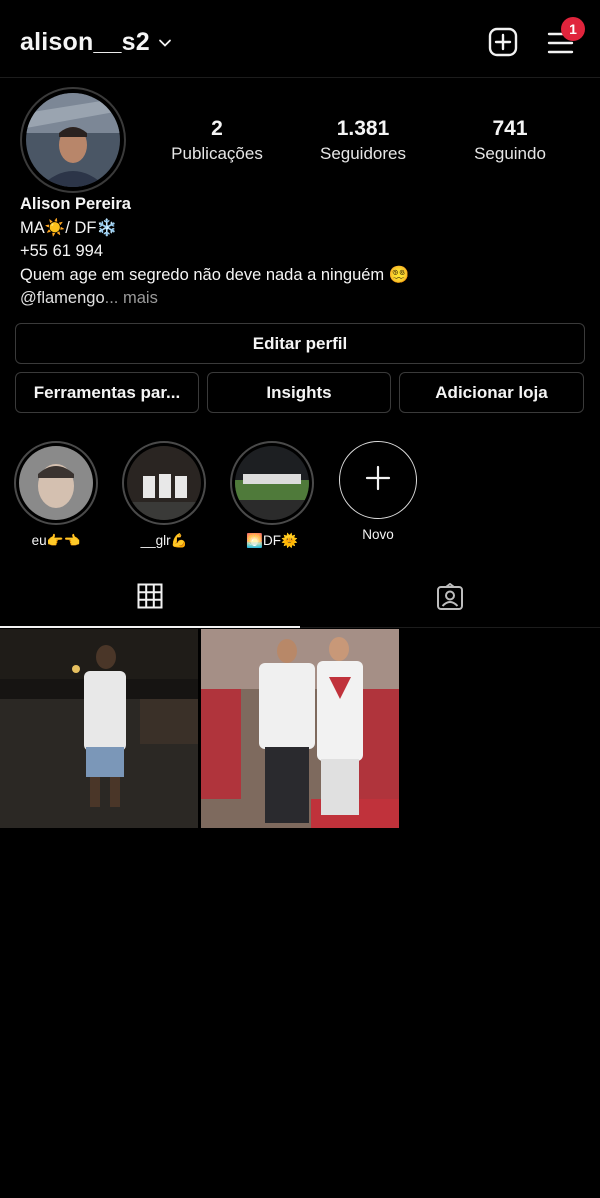 The width and height of the screenshot is (600, 1198). I want to click on top-bar: alison__s2 1, so click(300, 39).